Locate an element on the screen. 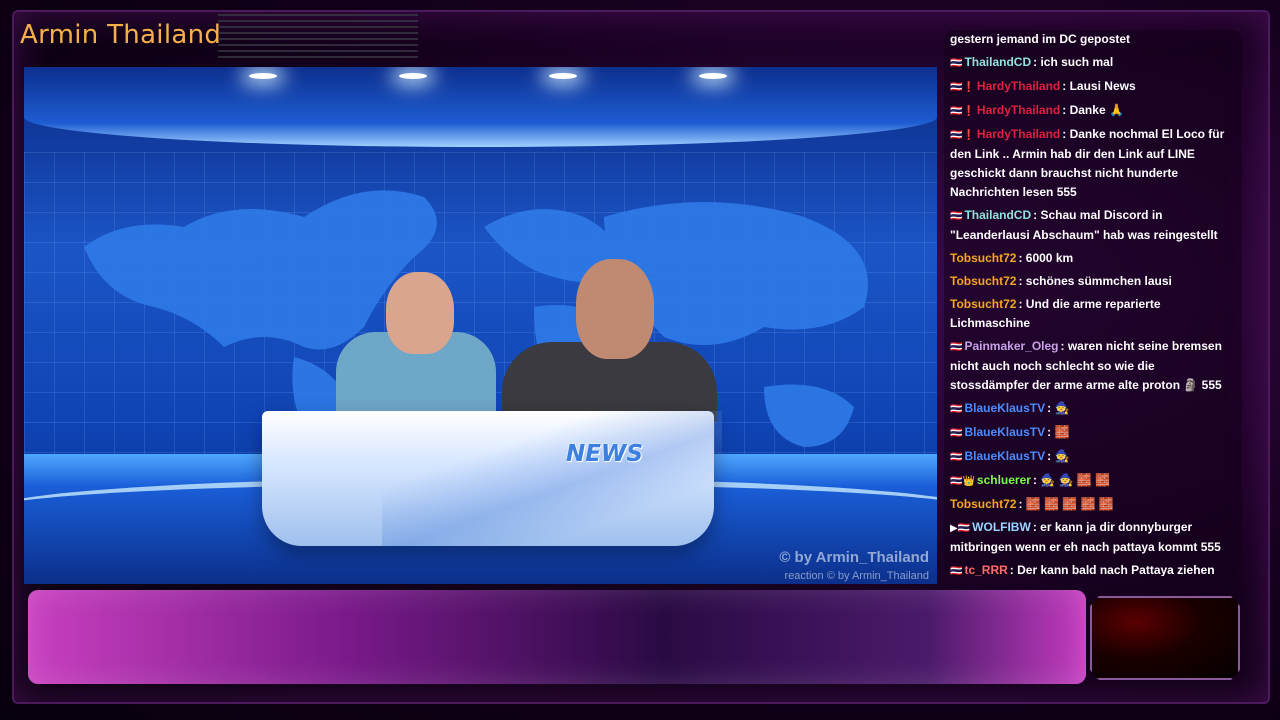 The height and width of the screenshot is (720, 1280). user-badge-icon: ▶🇹🇭 is located at coordinates (960, 528).